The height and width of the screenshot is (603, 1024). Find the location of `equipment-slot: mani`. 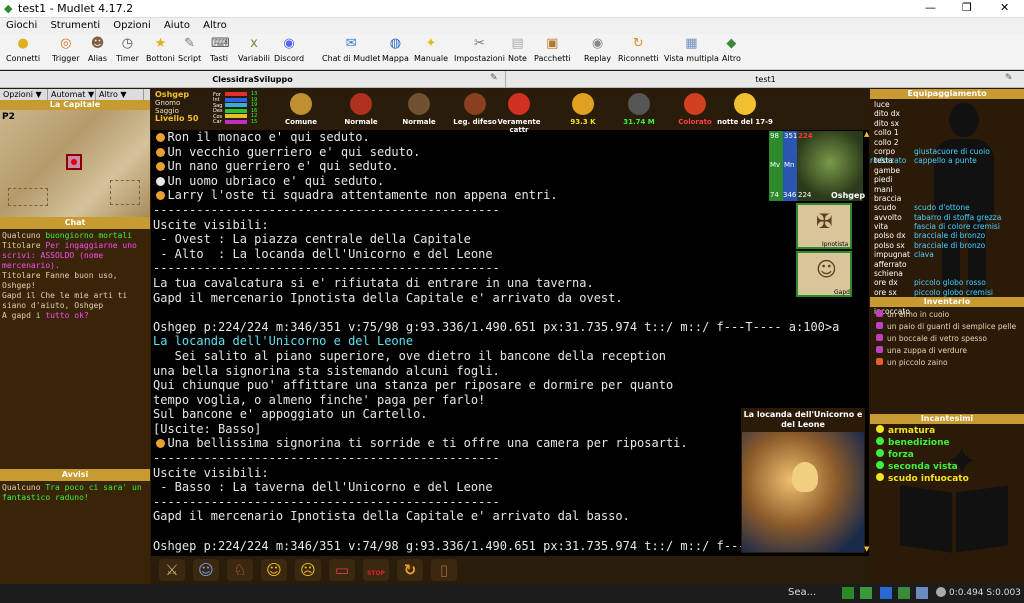

equipment-slot: mani is located at coordinates (947, 189).